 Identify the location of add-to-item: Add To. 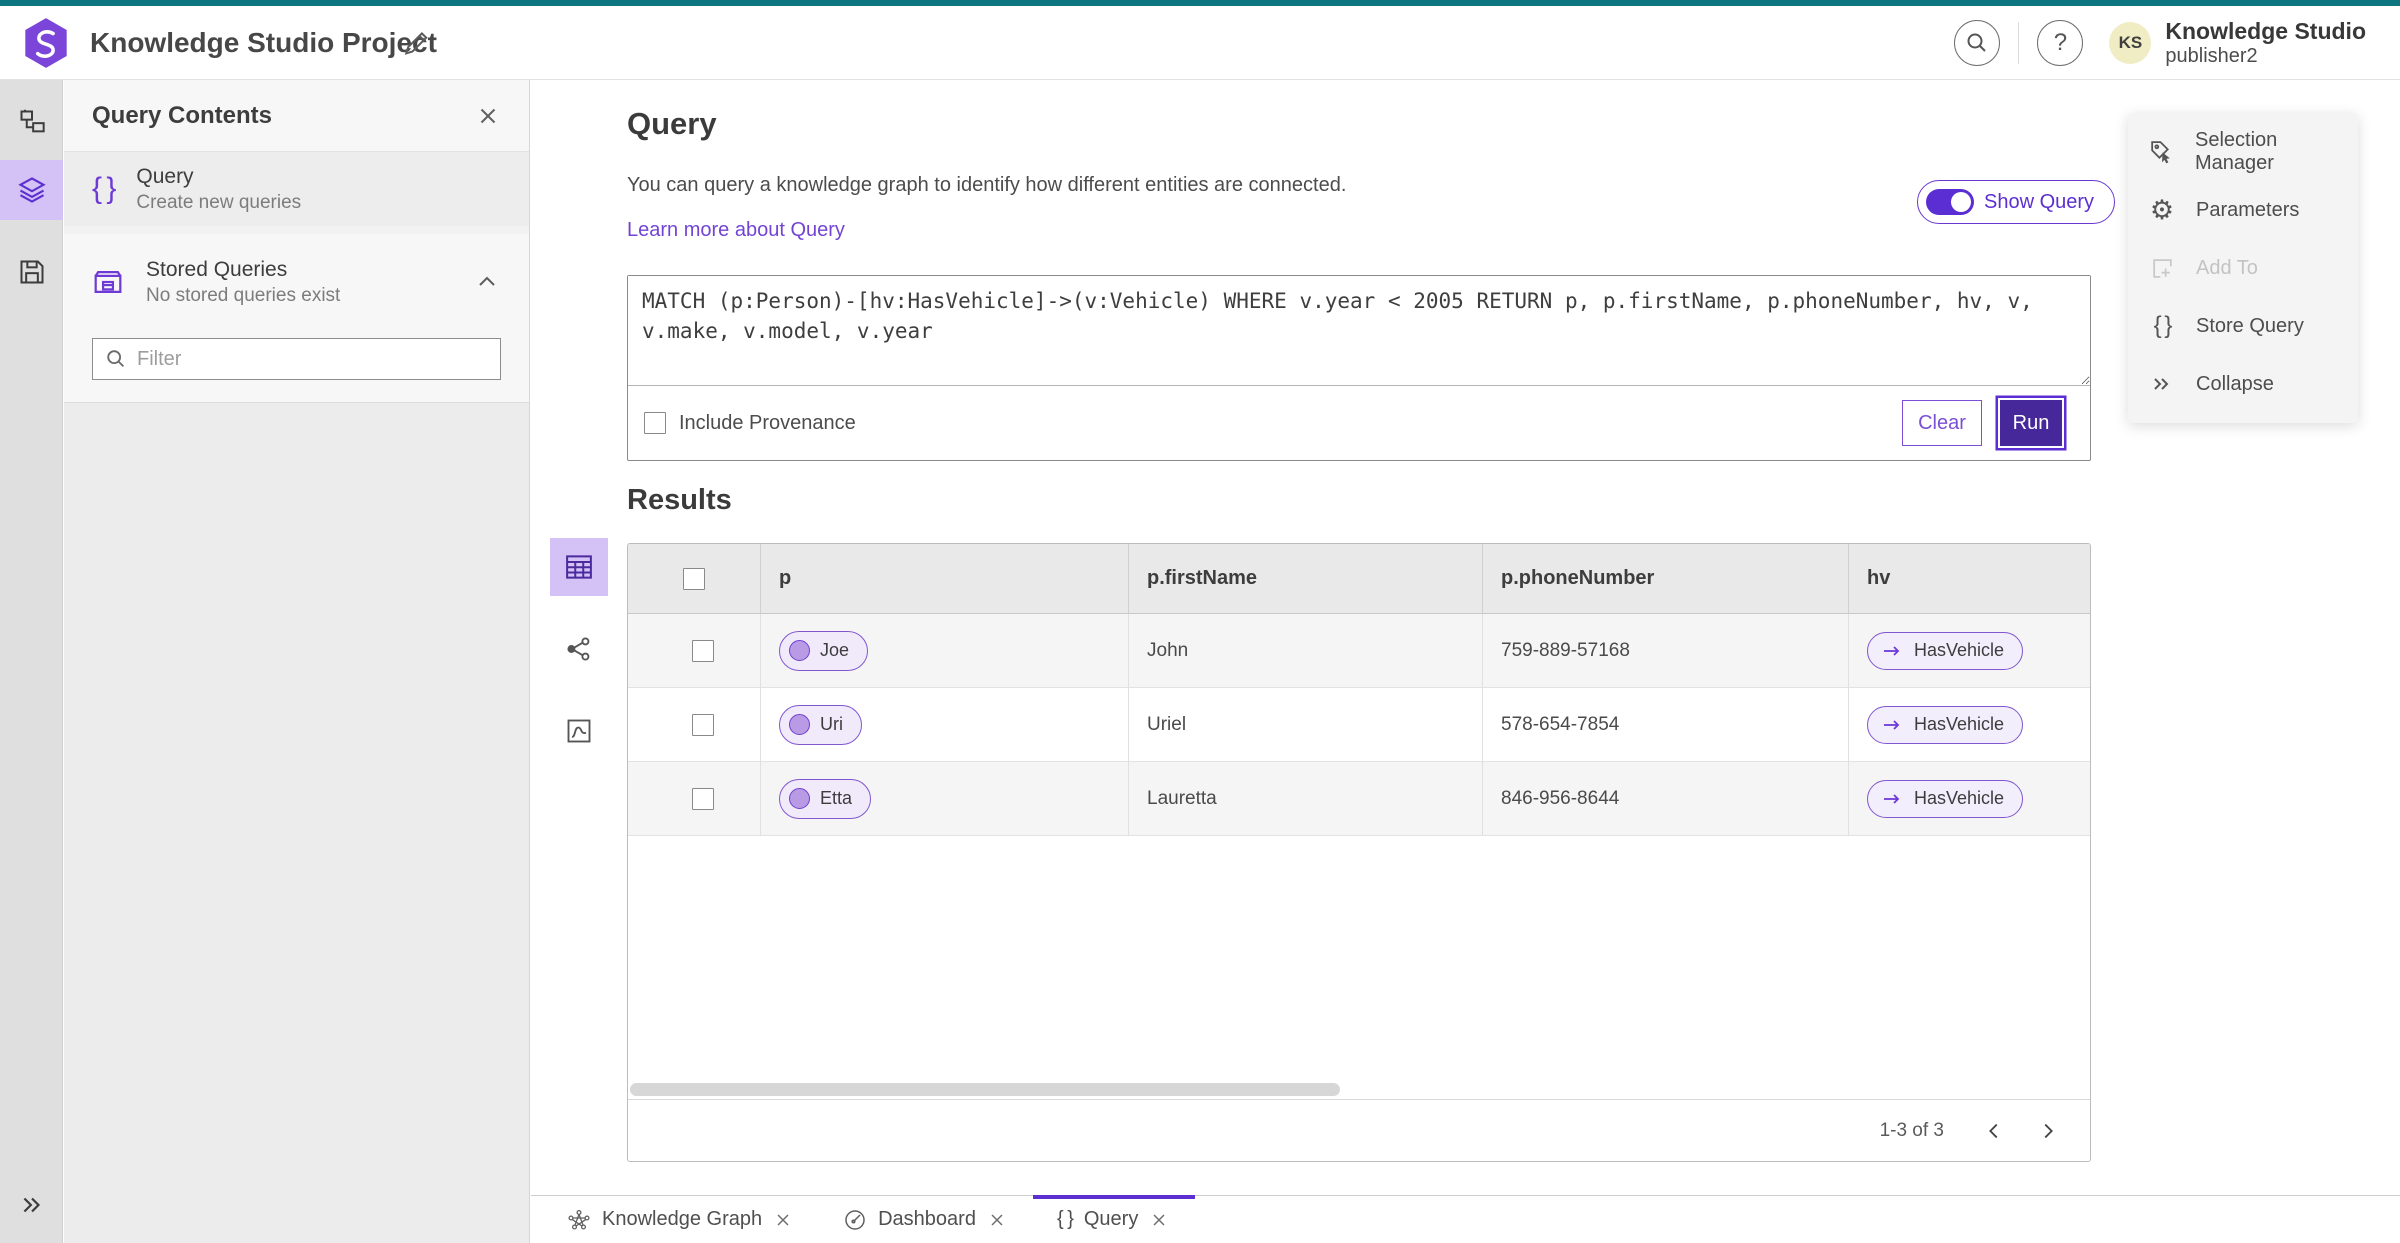
(2243, 268).